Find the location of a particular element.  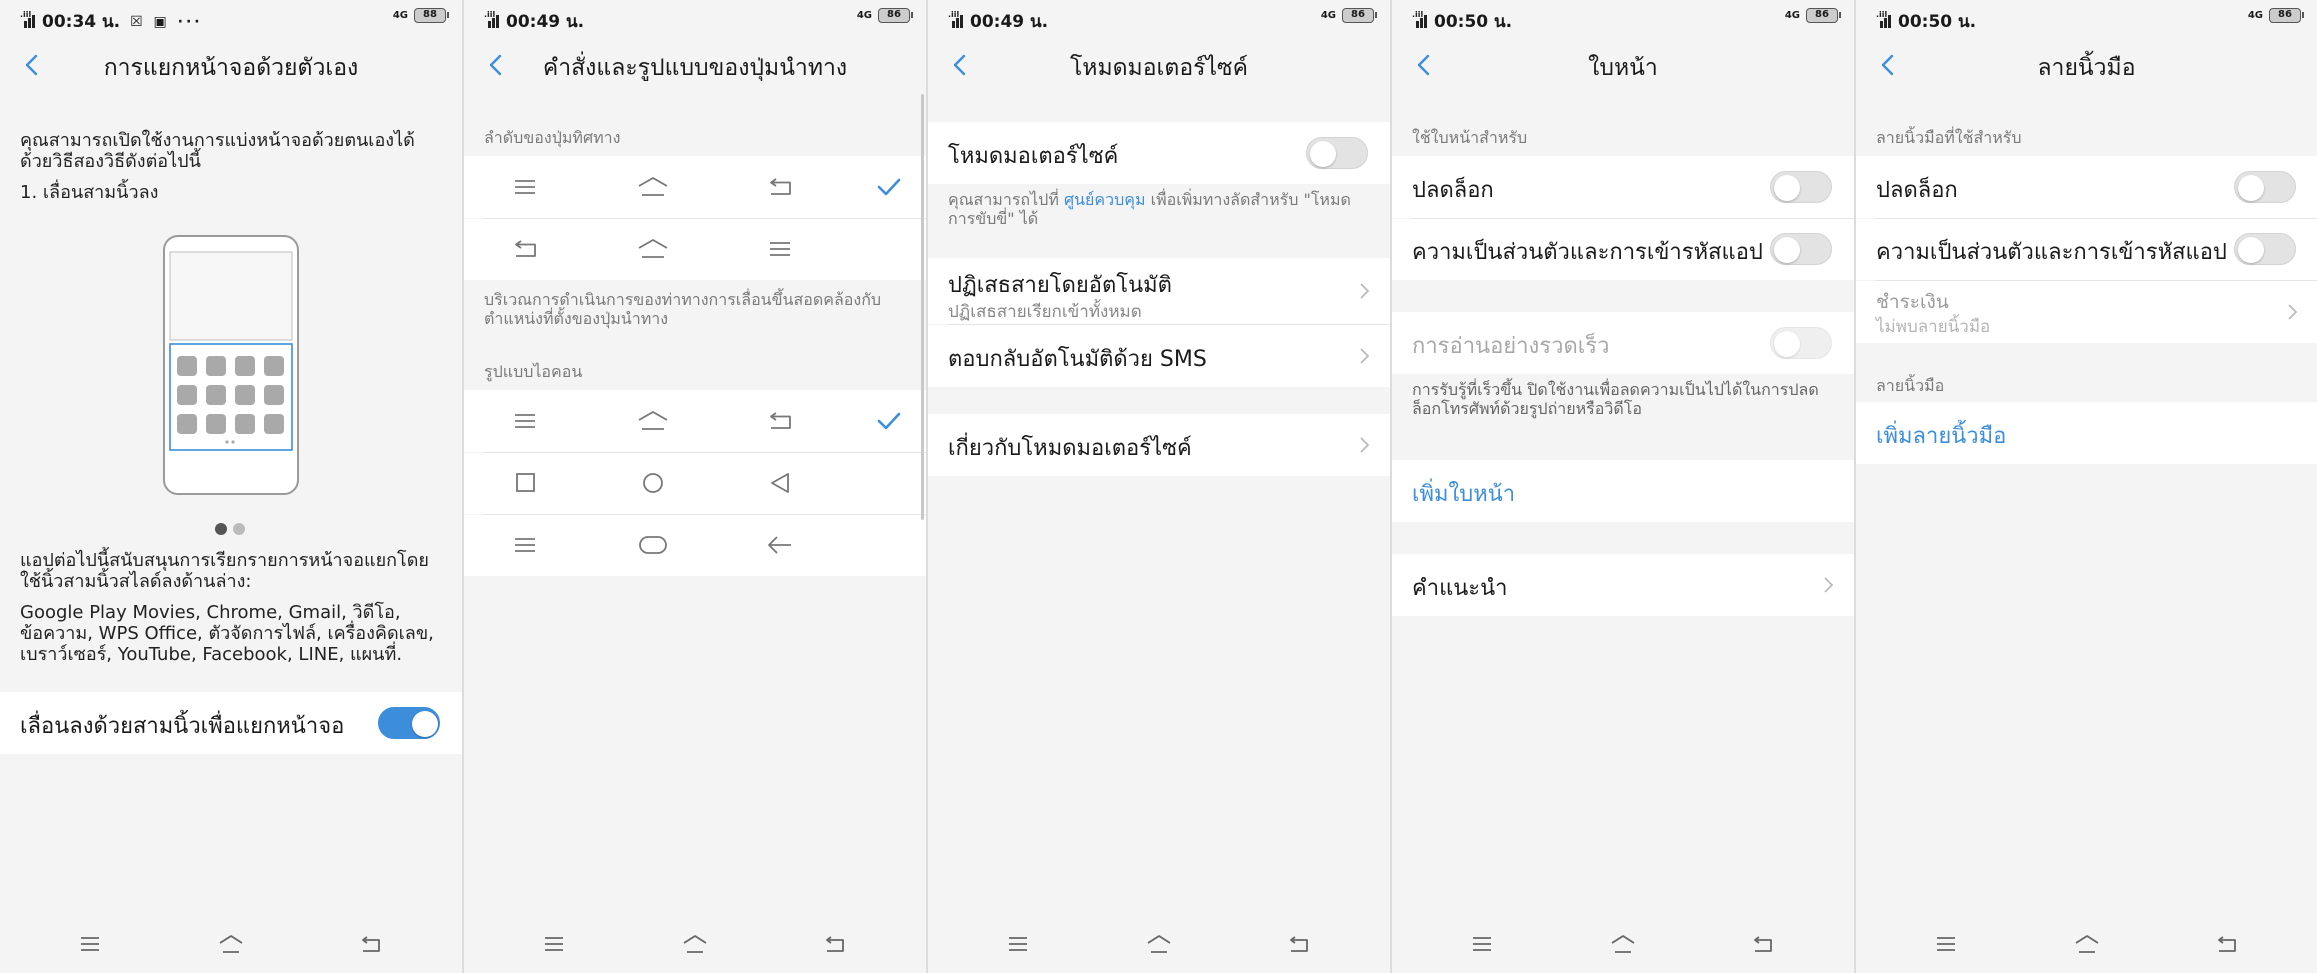

fingerprint-privacy-label: ความเป็นส่วนตัวและการเข้ารหัสแอป is located at coordinates (2051, 252).